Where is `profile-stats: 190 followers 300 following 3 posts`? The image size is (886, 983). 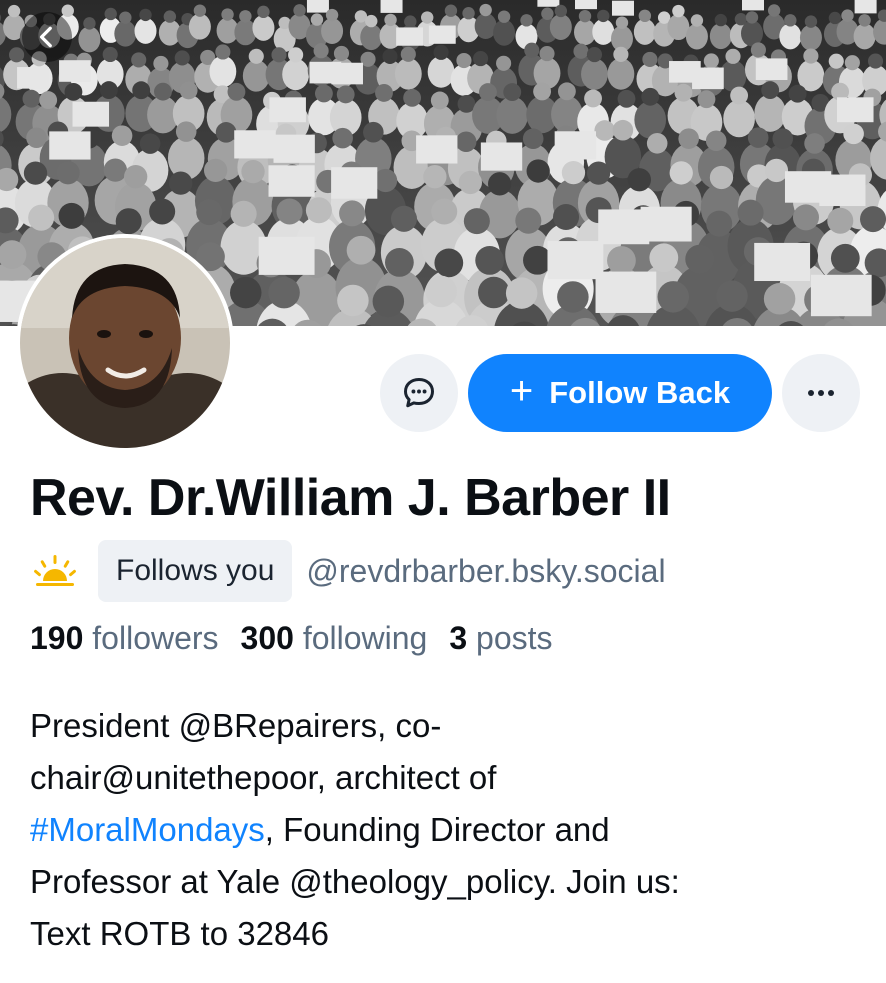 profile-stats: 190 followers 300 following 3 posts is located at coordinates (302, 638).